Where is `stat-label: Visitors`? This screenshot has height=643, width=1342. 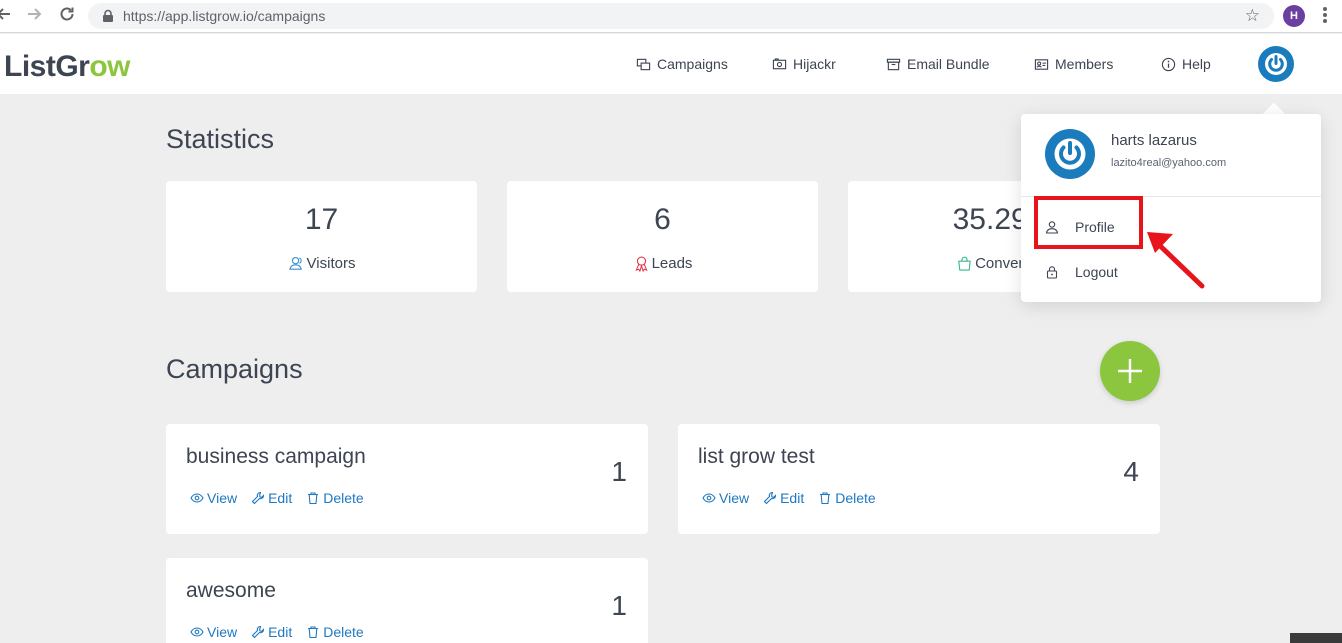 stat-label: Visitors is located at coordinates (321, 263).